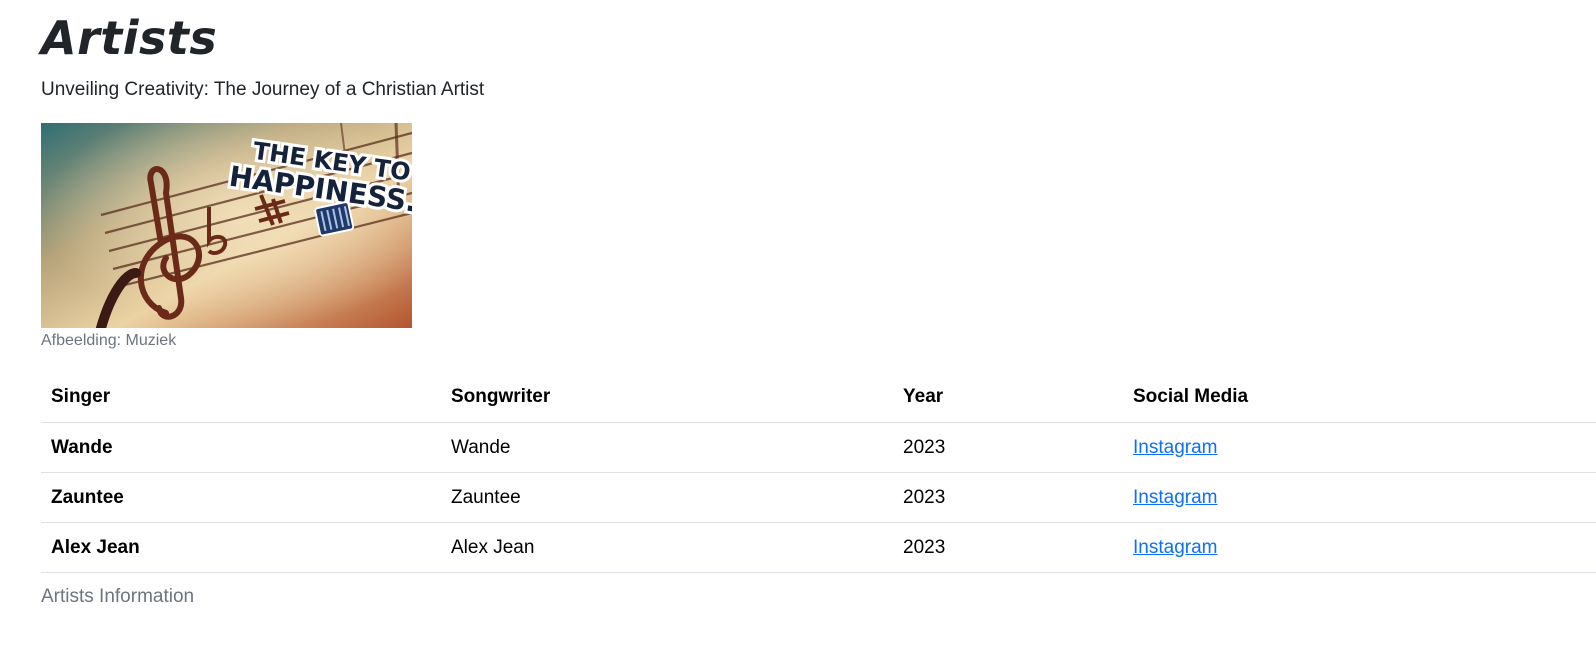 Image resolution: width=1596 pixels, height=668 pixels. What do you see at coordinates (667, 497) in the screenshot?
I see `songwriter-cell: Zauntee` at bounding box center [667, 497].